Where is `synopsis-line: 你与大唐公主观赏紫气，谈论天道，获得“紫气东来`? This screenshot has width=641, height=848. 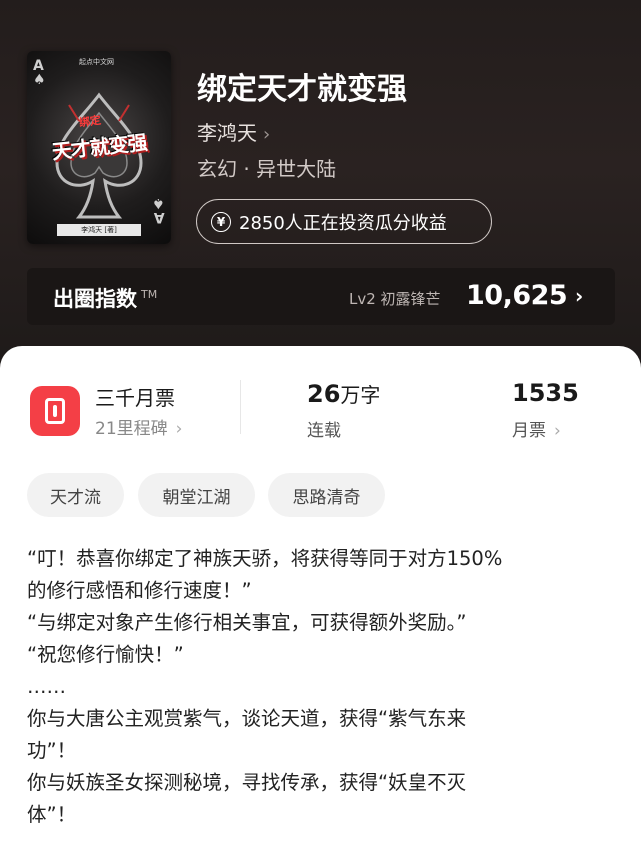
synopsis-line: 你与大唐公主观赏紫气，谈论天道，获得“紫气东来 is located at coordinates (247, 718).